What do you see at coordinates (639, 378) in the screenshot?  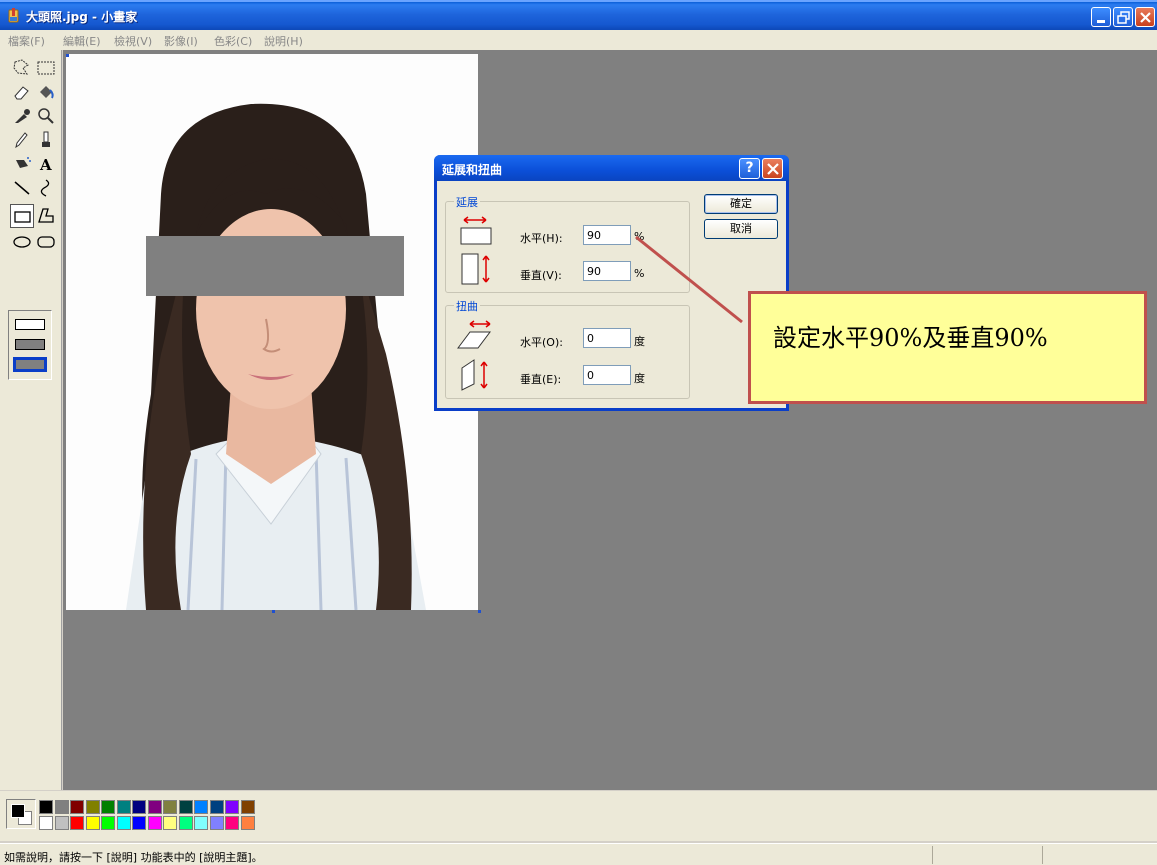 I see `skew-v-unit: 度` at bounding box center [639, 378].